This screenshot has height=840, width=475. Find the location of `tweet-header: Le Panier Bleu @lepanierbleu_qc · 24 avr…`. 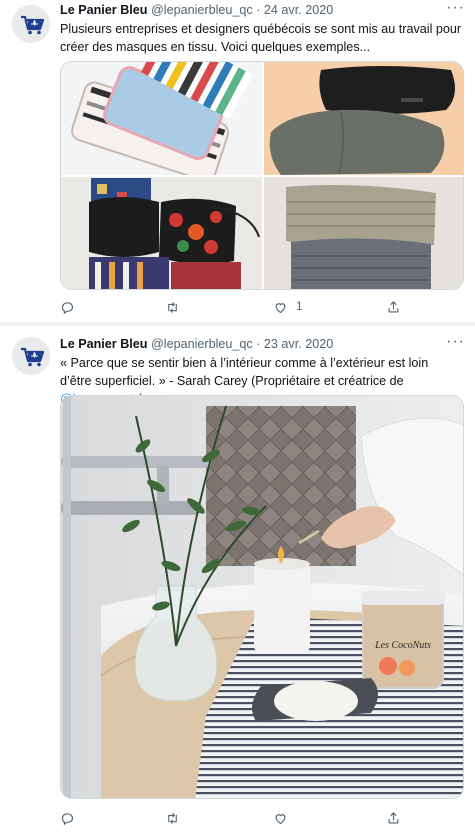

tweet-header: Le Panier Bleu @lepanierbleu_qc · 24 avr… is located at coordinates (262, 10).